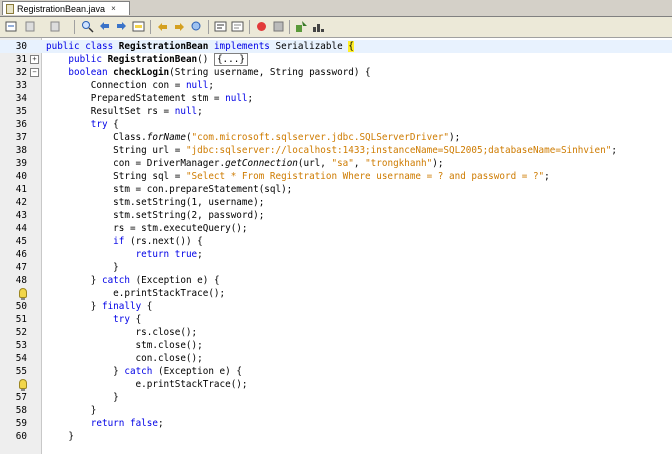  Describe the element at coordinates (21, 202) in the screenshot. I see `line-number: 42` at that location.